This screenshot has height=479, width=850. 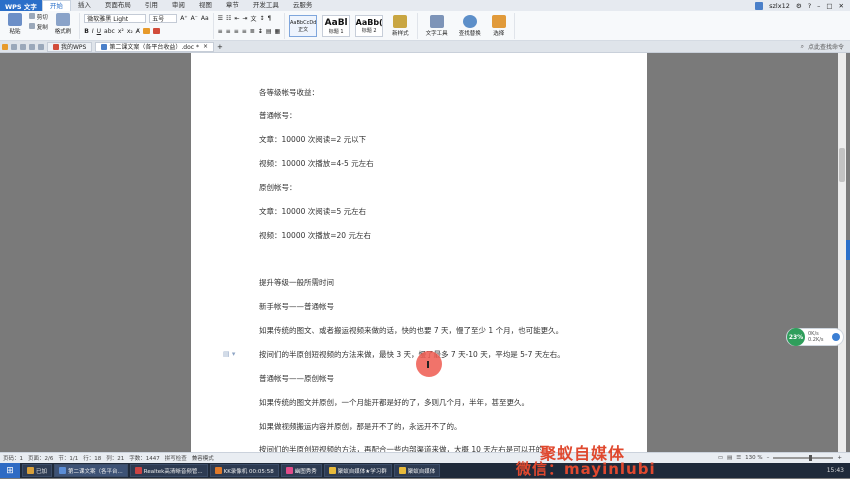 I want to click on tab-document: 第二课文案（各平台收益）.doc * ×, so click(x=154, y=46).